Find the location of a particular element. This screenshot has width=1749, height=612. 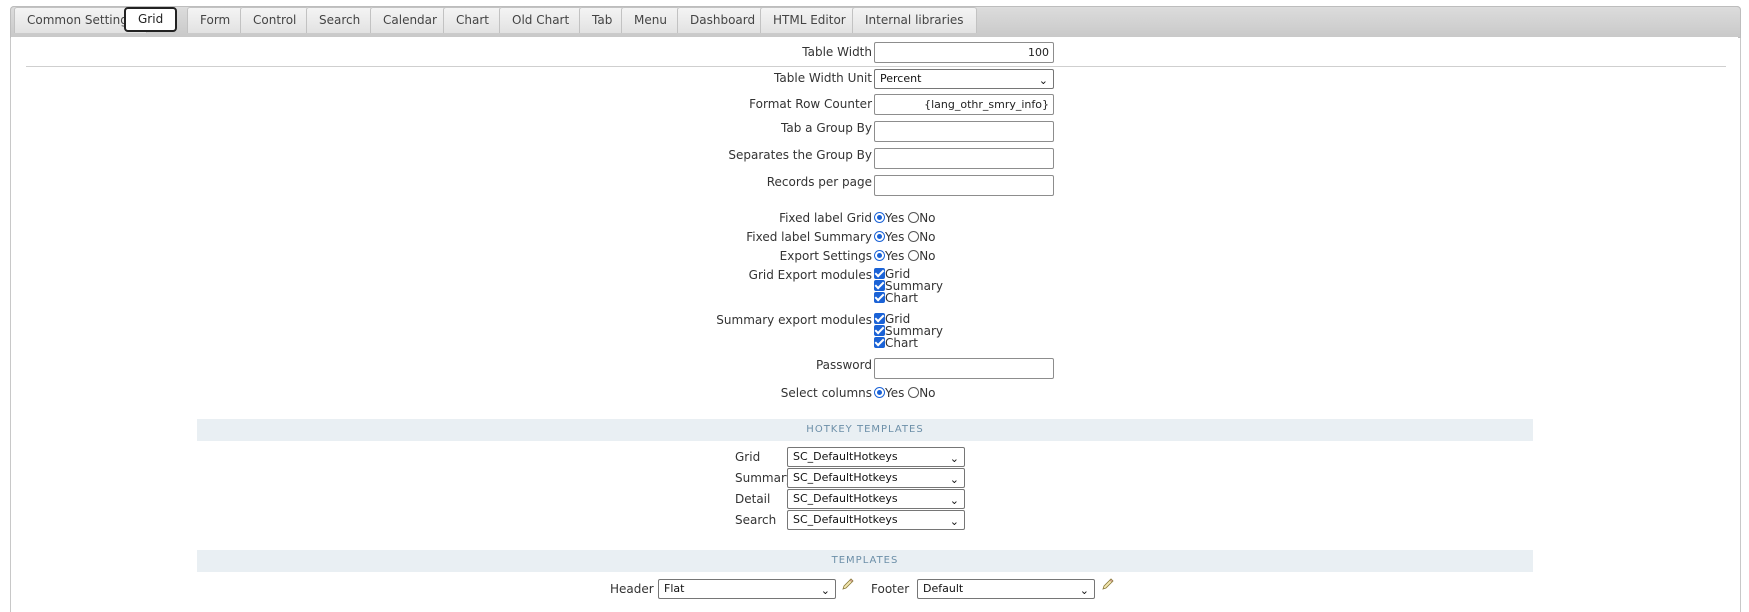

select-columns-label: Select columns is located at coordinates (826, 393).